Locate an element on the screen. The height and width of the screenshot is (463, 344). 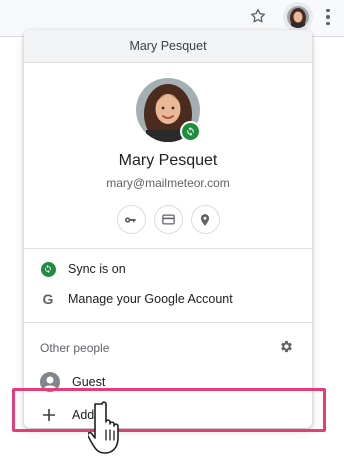
passwords-button is located at coordinates (131, 219).